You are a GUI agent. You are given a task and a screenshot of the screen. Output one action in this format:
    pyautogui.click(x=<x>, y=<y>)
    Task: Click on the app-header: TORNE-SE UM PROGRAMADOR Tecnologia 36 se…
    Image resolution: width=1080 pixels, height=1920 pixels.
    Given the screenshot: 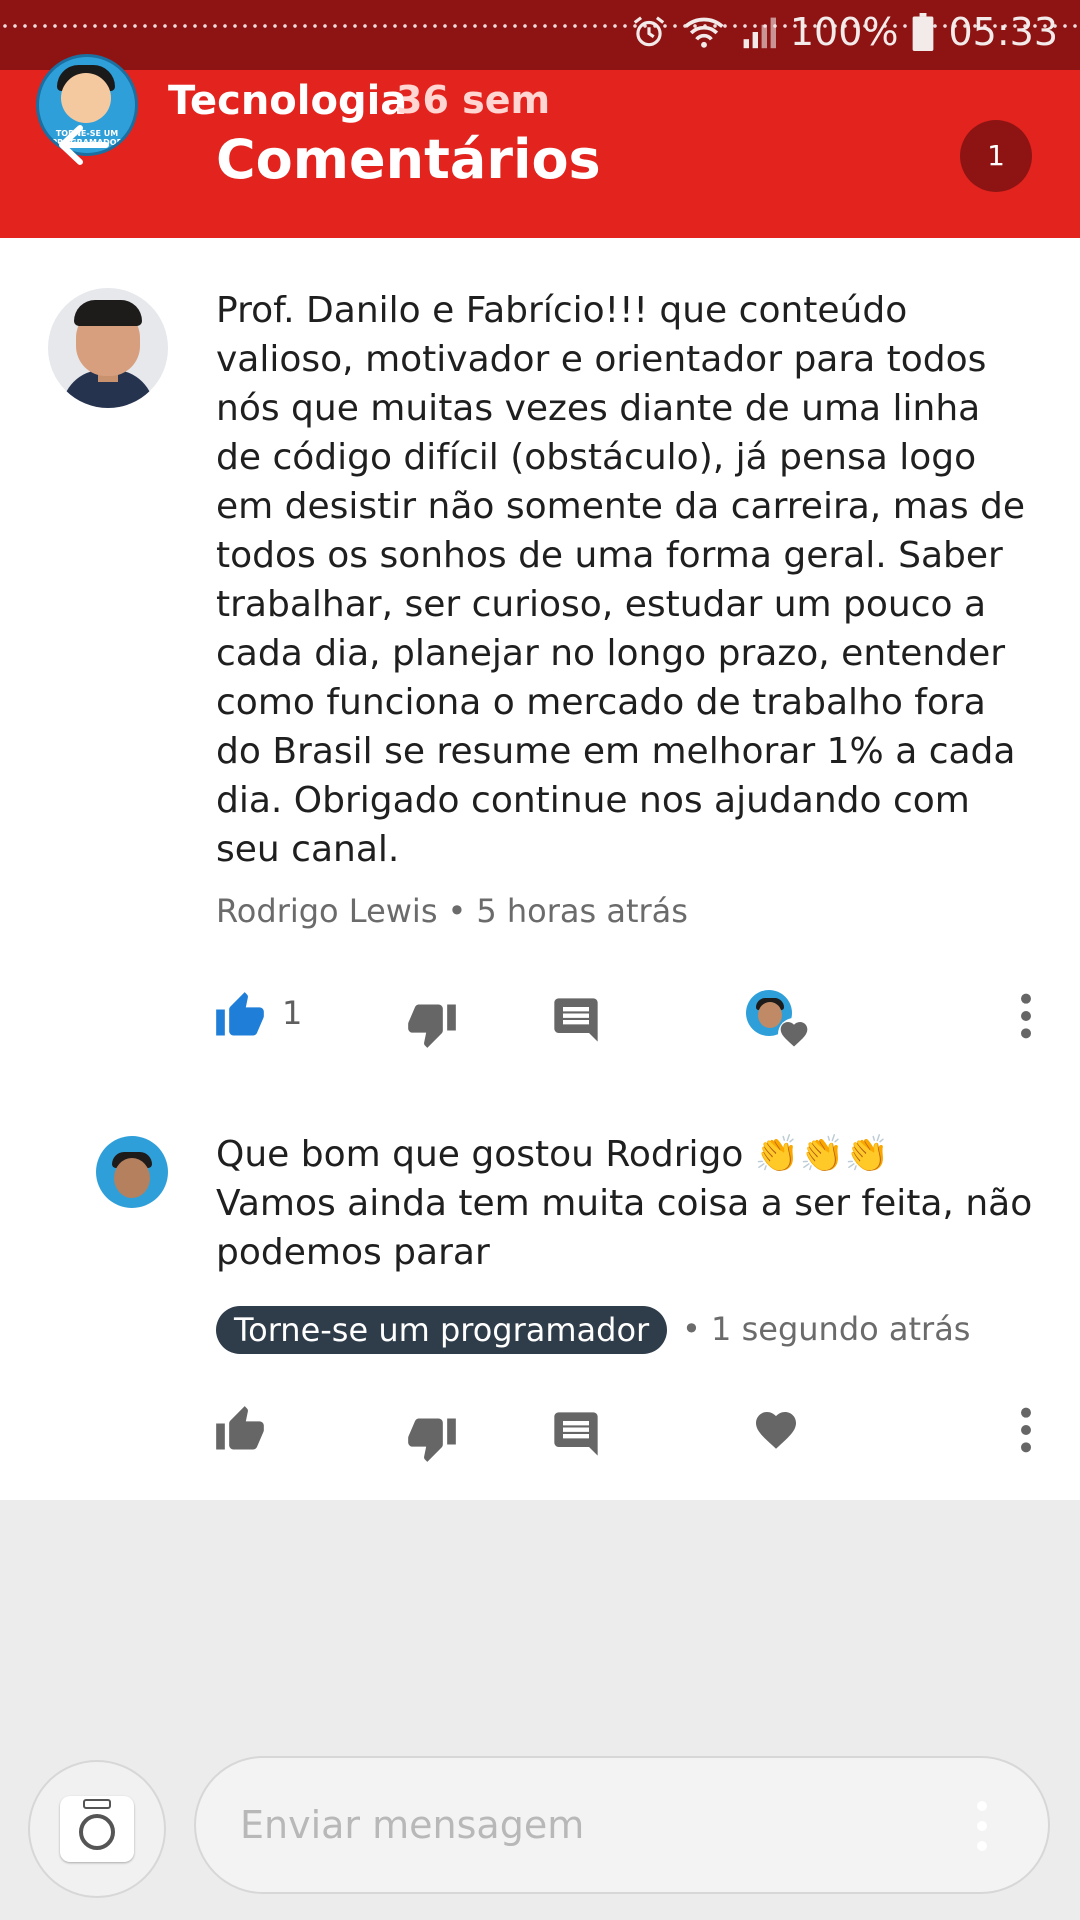 What is the action you would take?
    pyautogui.click(x=540, y=146)
    